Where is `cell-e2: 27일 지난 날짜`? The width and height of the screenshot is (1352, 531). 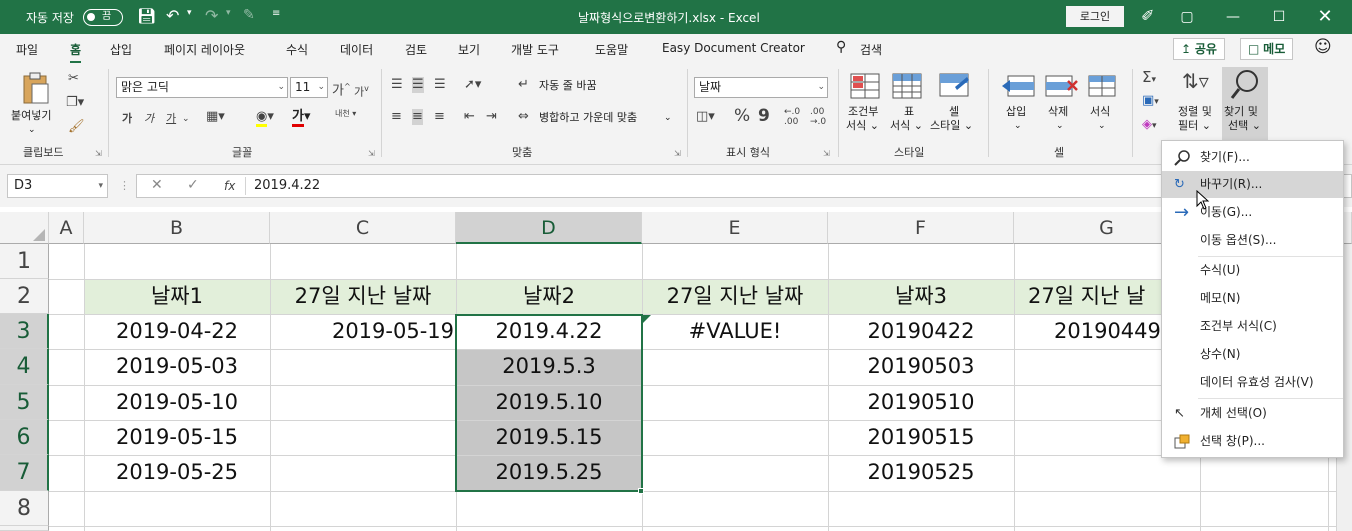 cell-e2: 27일 지난 날짜 is located at coordinates (735, 296).